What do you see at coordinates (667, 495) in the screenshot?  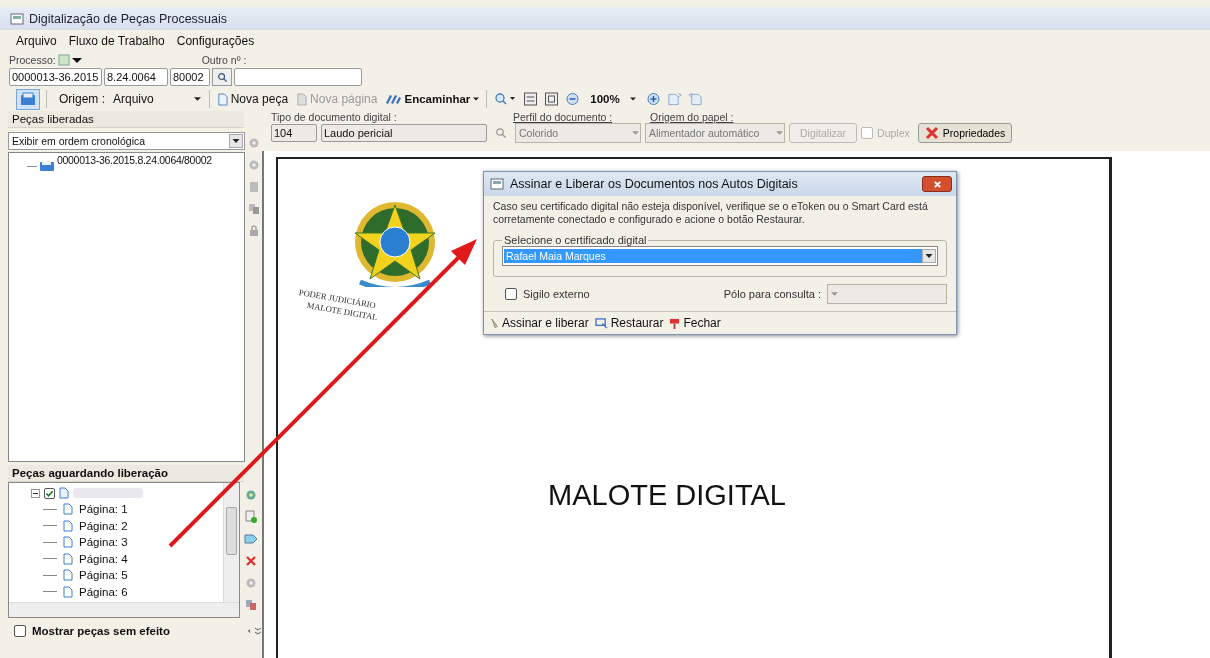 I see `document-heading: MALOTE DIGITAL` at bounding box center [667, 495].